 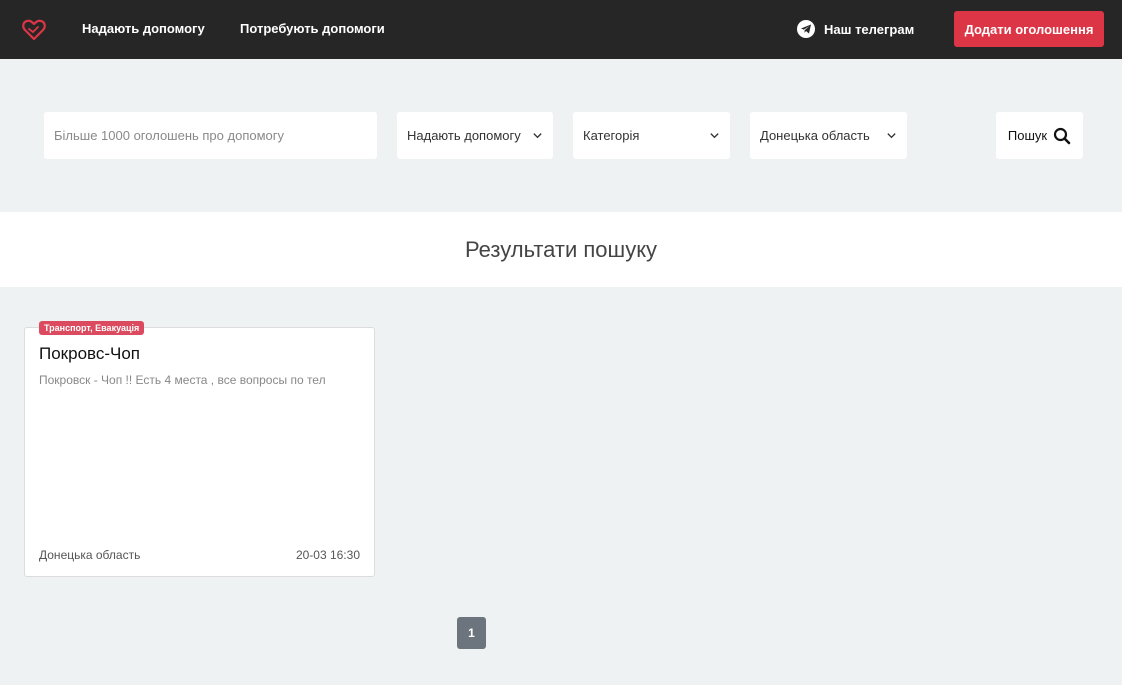 I want to click on search-input, so click(x=210, y=135).